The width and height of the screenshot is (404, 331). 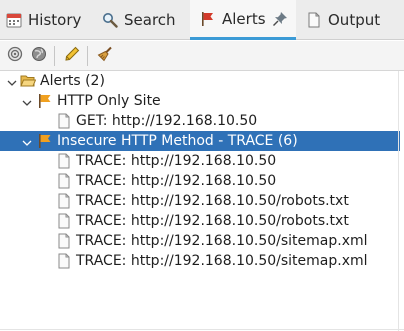 What do you see at coordinates (354, 20) in the screenshot?
I see `tab-output-label: Output` at bounding box center [354, 20].